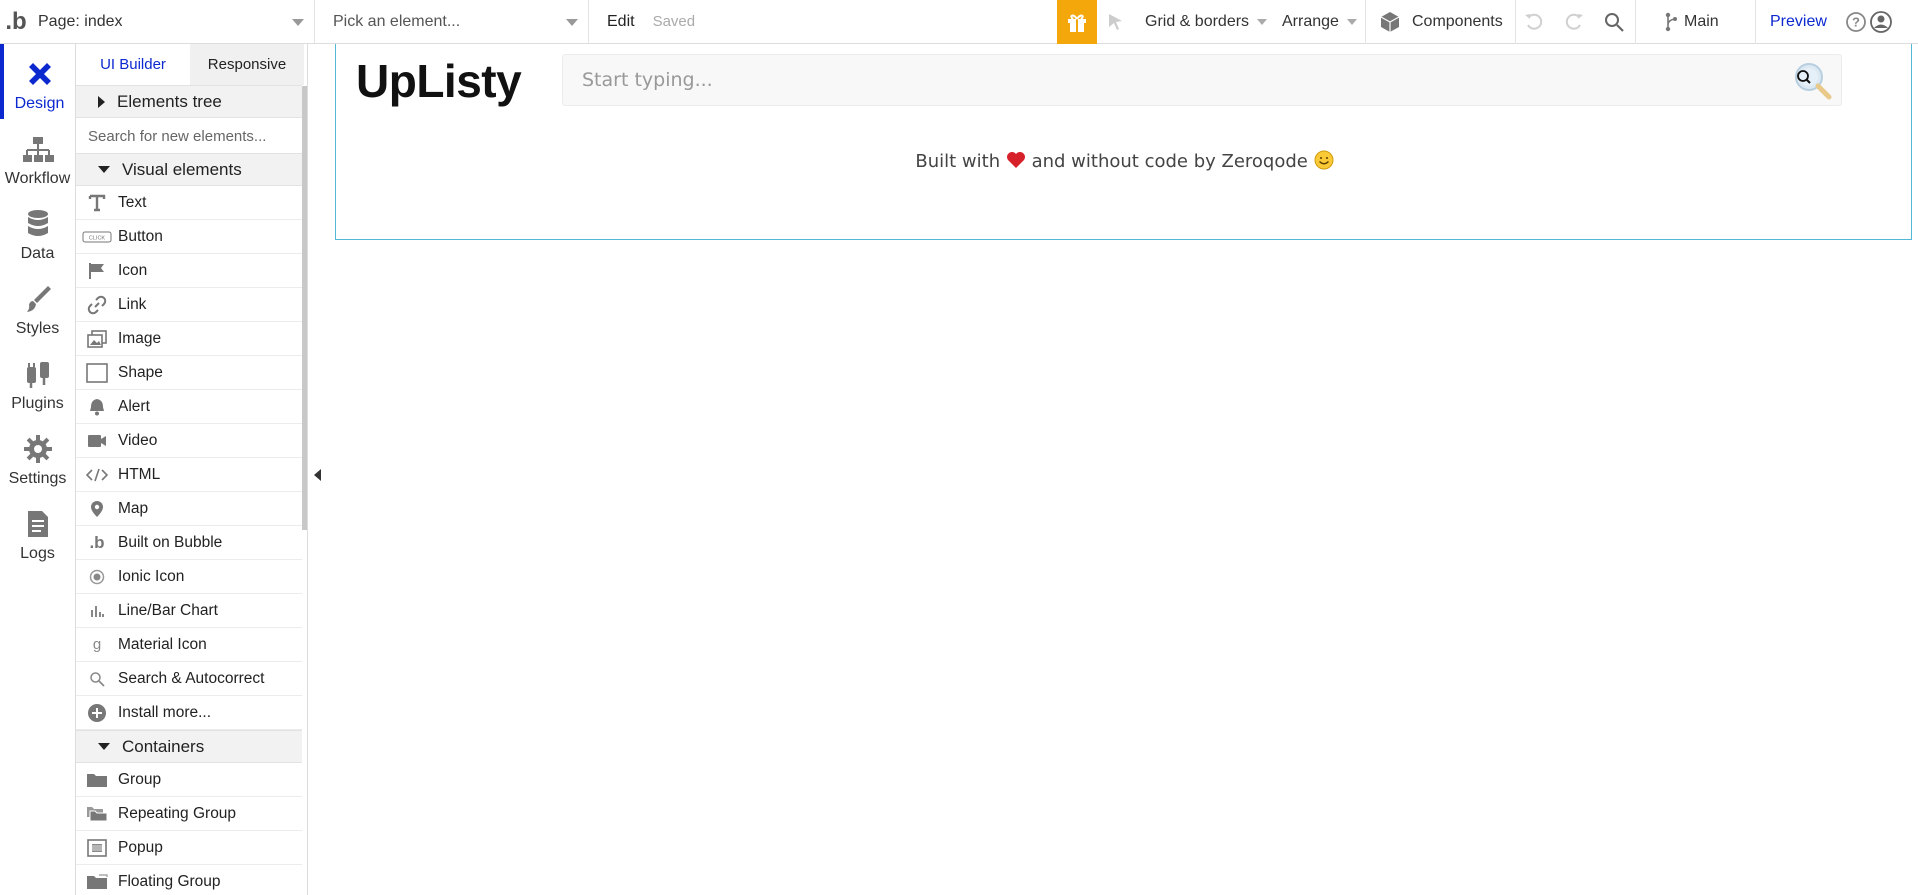  I want to click on brand-logo-text: UpListy, so click(439, 81).